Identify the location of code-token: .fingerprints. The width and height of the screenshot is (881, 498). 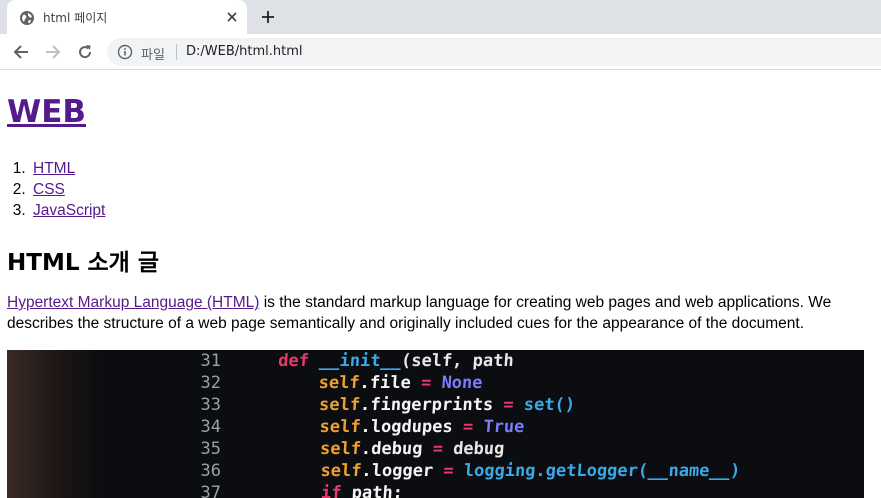
(432, 405).